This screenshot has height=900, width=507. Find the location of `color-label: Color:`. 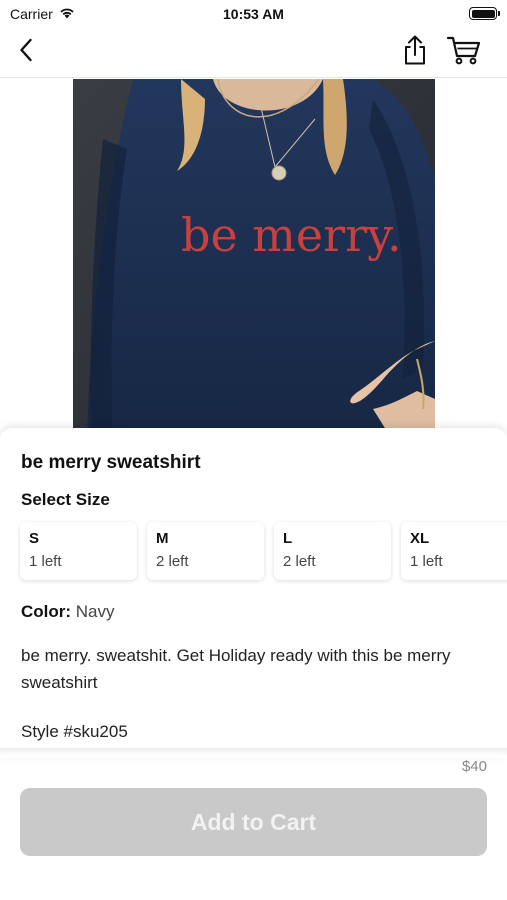

color-label: Color: is located at coordinates (46, 611).